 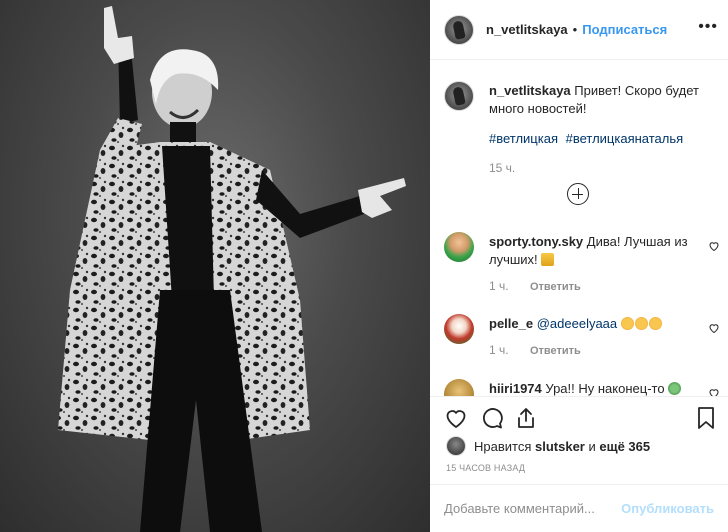 What do you see at coordinates (579, 30) in the screenshot?
I see `post-header: n_vetlitskaya • Подписаться •••` at bounding box center [579, 30].